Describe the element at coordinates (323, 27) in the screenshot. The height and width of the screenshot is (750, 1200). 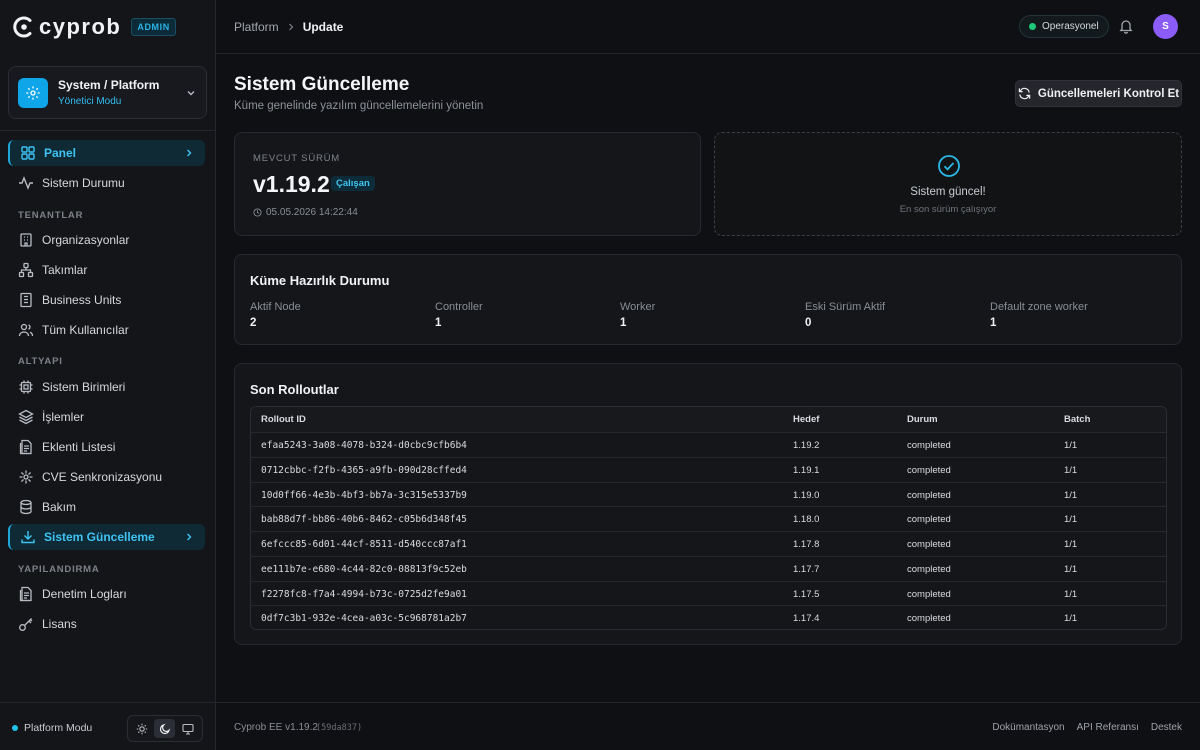
I see `breadcrumb-current: Update` at that location.